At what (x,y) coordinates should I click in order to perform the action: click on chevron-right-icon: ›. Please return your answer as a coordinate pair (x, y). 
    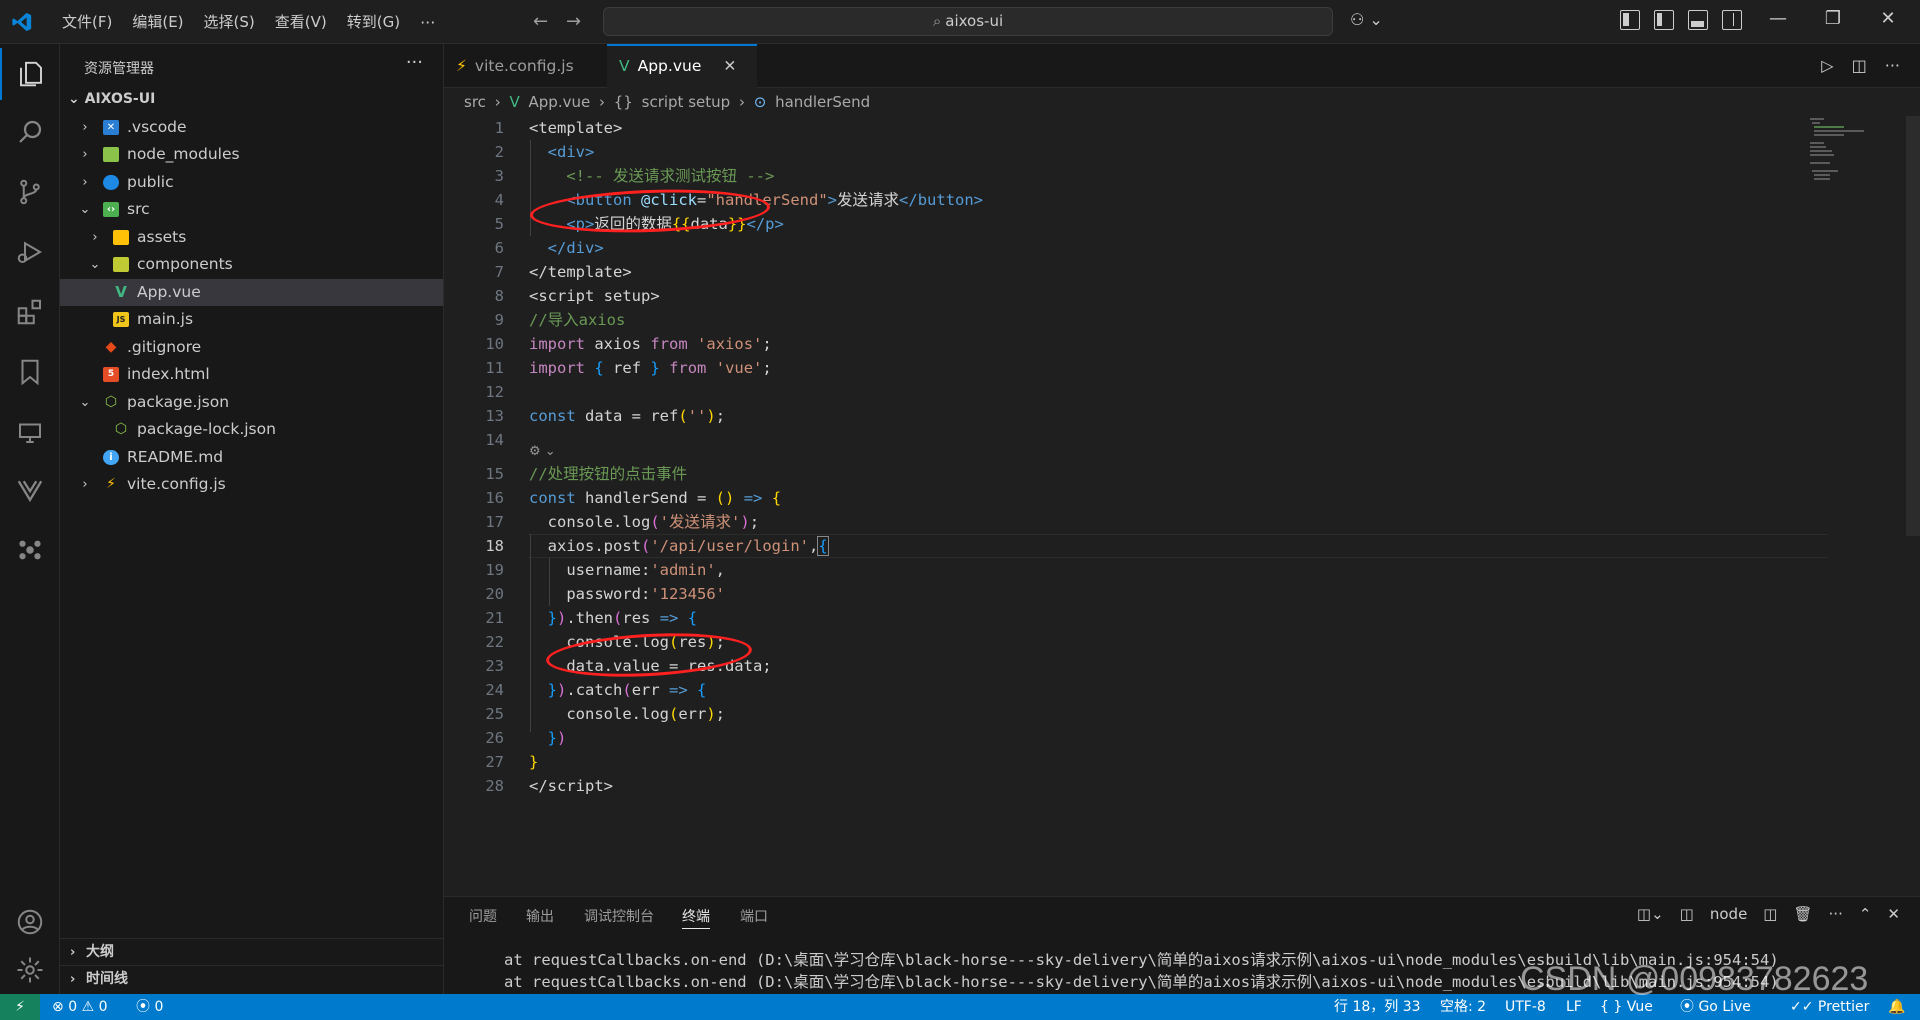
    Looking at the image, I should click on (85, 484).